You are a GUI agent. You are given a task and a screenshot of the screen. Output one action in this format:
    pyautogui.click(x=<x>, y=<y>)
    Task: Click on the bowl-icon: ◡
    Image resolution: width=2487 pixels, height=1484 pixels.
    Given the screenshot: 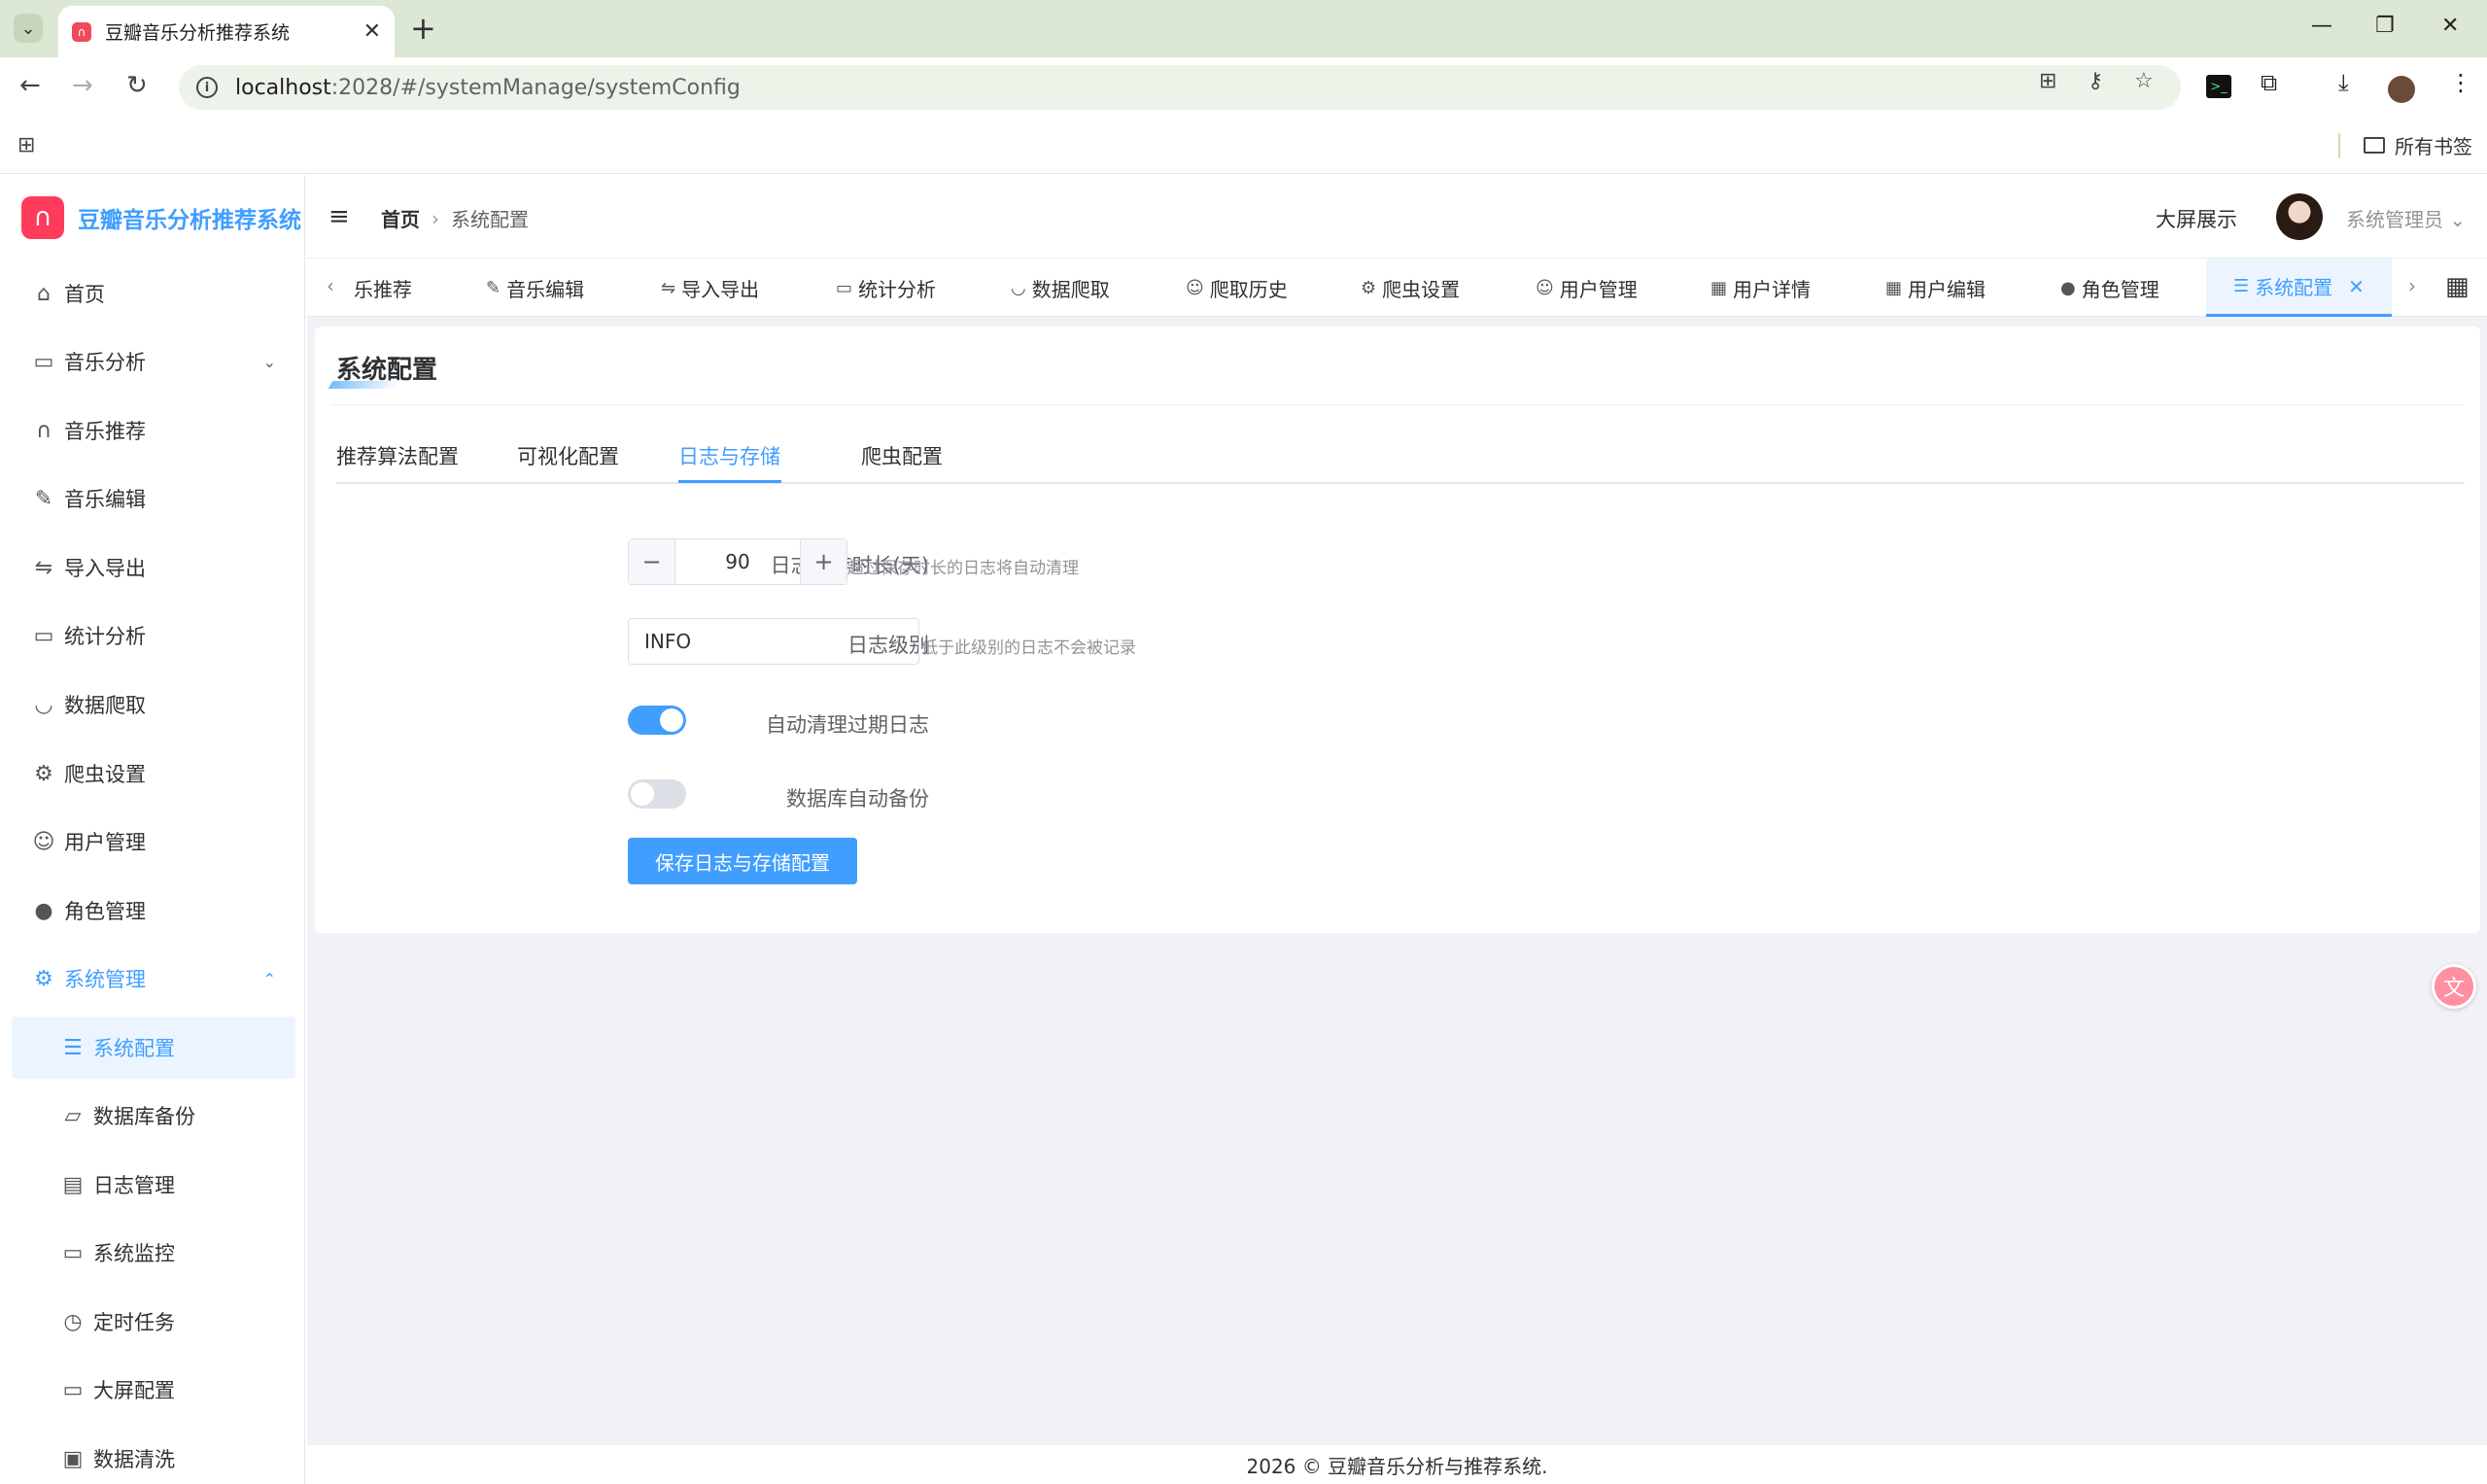 What is the action you would take?
    pyautogui.click(x=43, y=704)
    